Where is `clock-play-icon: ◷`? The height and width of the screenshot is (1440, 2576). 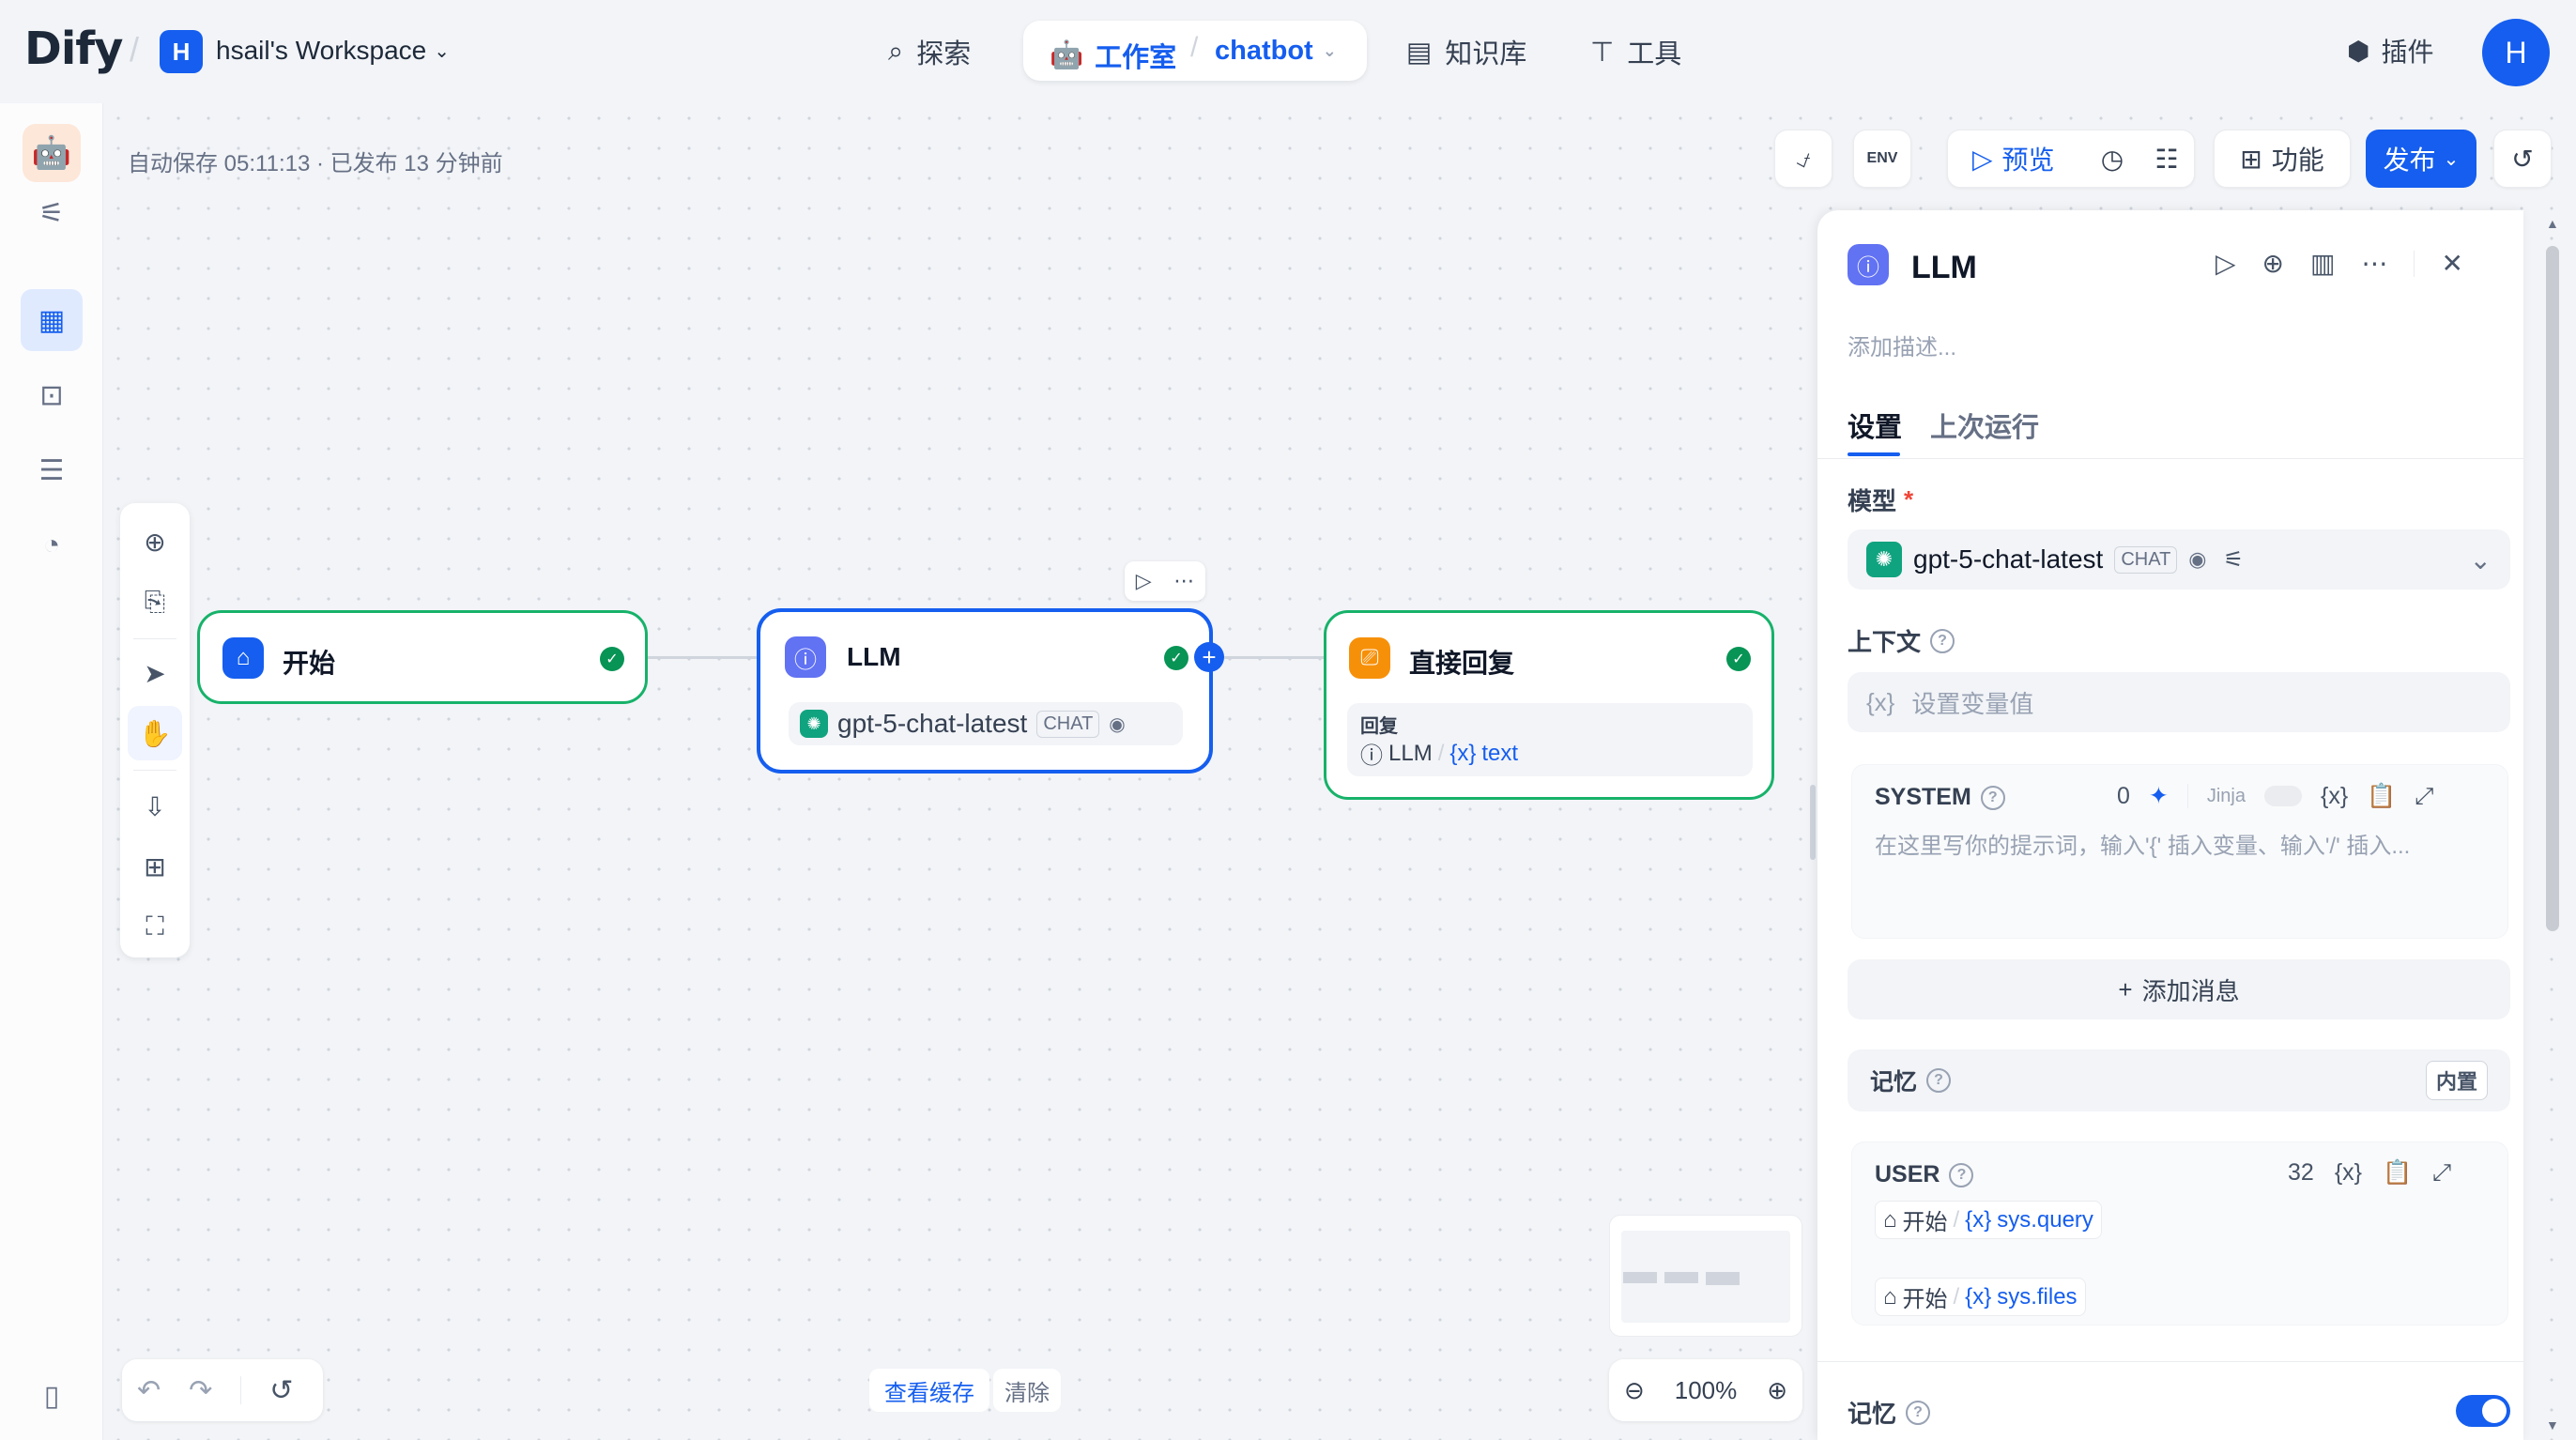
clock-play-icon: ◷ is located at coordinates (2112, 159).